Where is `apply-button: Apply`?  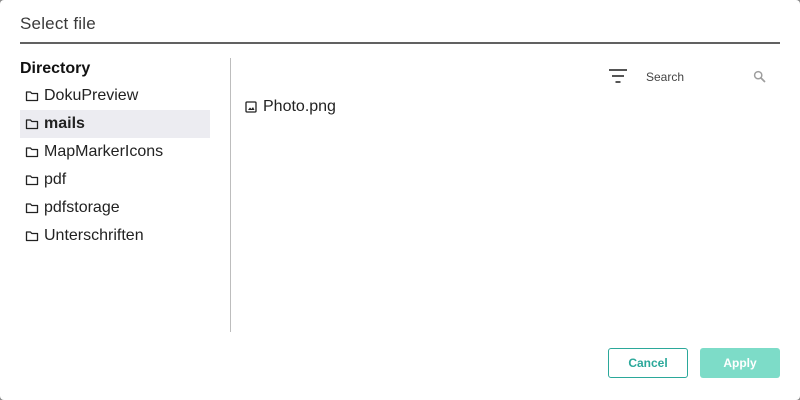
apply-button: Apply is located at coordinates (740, 363).